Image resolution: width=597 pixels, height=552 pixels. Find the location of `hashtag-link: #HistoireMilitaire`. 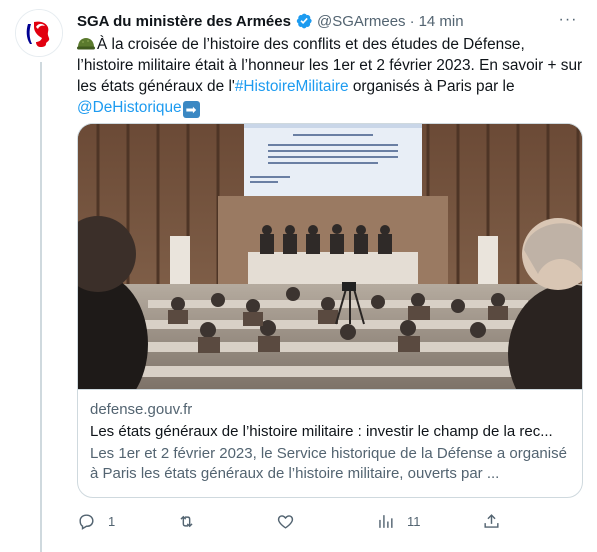

hashtag-link: #HistoireMilitaire is located at coordinates (292, 86).